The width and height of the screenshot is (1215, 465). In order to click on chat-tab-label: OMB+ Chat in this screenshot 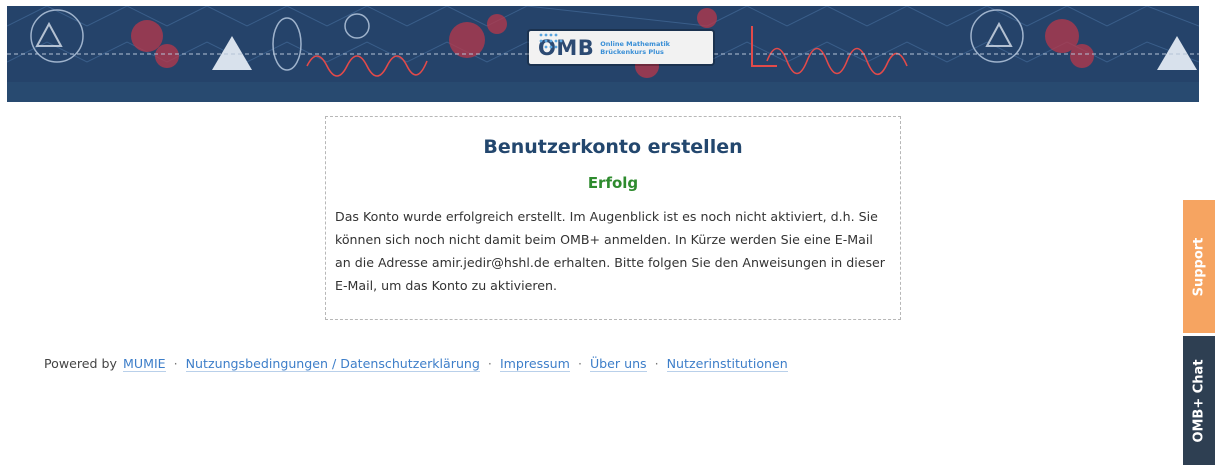, I will do `click(1199, 400)`.